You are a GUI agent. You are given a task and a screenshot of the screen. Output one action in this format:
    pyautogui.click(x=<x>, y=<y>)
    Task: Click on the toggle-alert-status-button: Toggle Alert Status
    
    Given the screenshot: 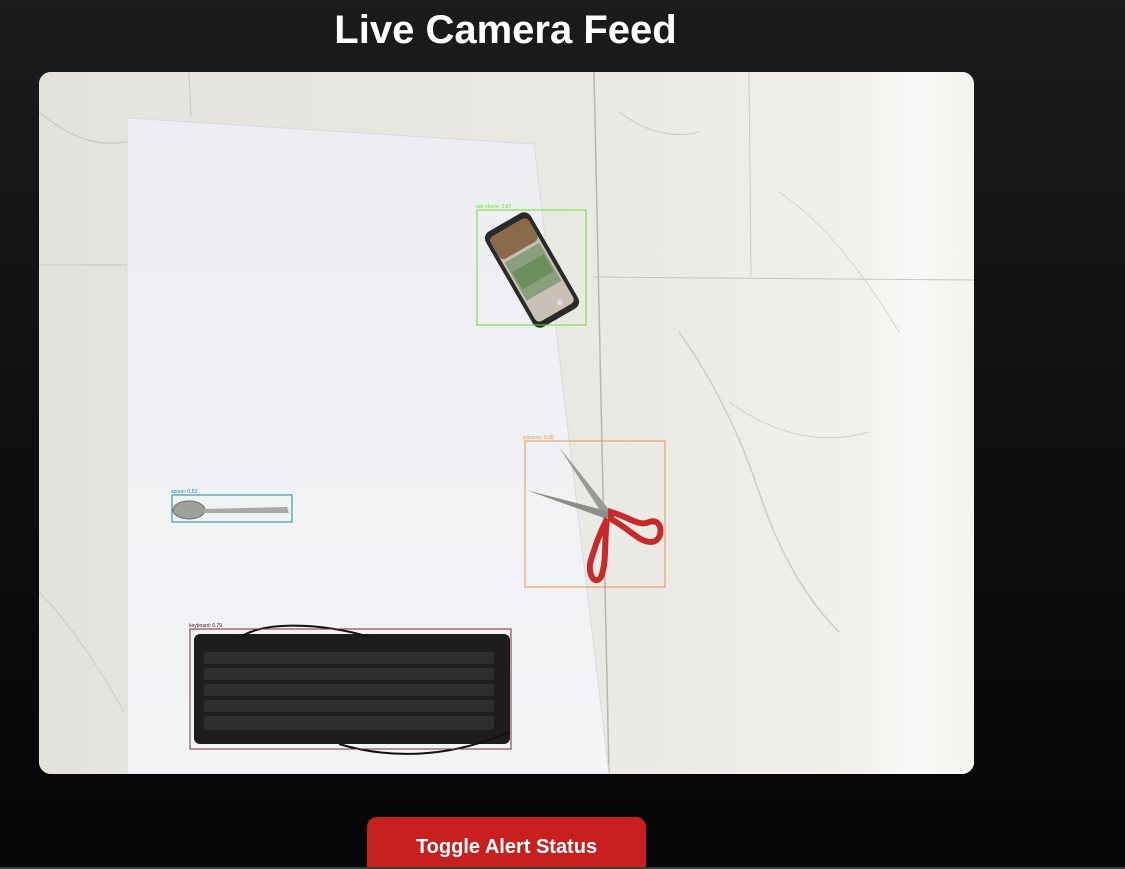 What is the action you would take?
    pyautogui.click(x=506, y=843)
    